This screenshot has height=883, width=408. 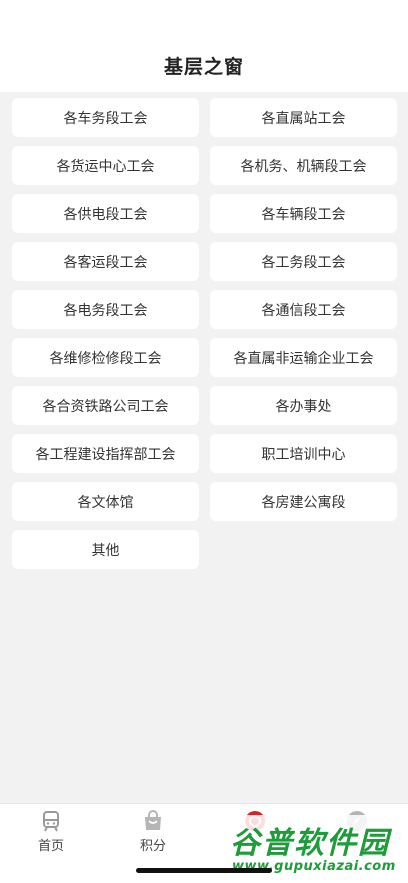 I want to click on union-item-5: 各车辆段工会, so click(x=303, y=213).